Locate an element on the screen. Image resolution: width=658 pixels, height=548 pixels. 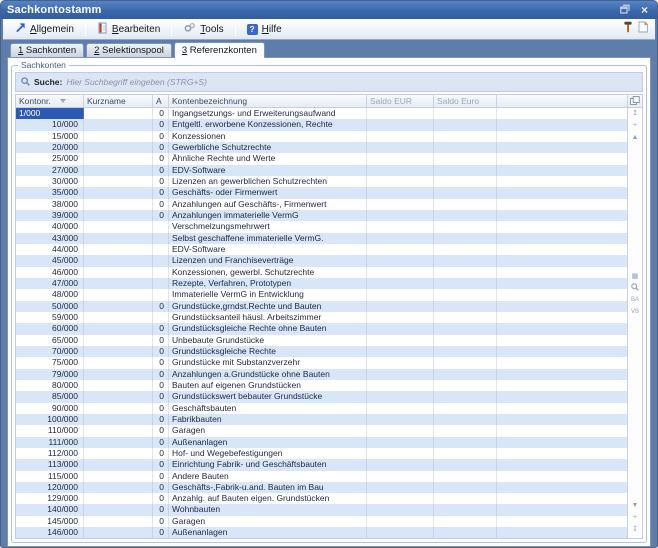
table-row: 80/000 0 Bauten auf eigenen Grundstücken is located at coordinates (321, 385).